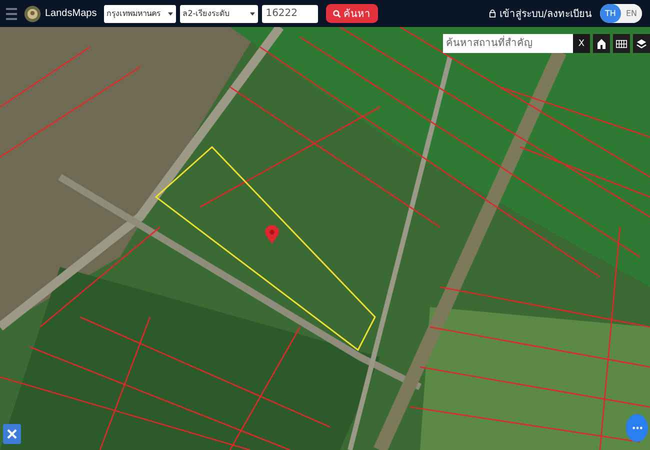 The image size is (650, 450). Describe the element at coordinates (140, 13) in the screenshot. I see `province-select: กรุงเทพมหานคร` at that location.